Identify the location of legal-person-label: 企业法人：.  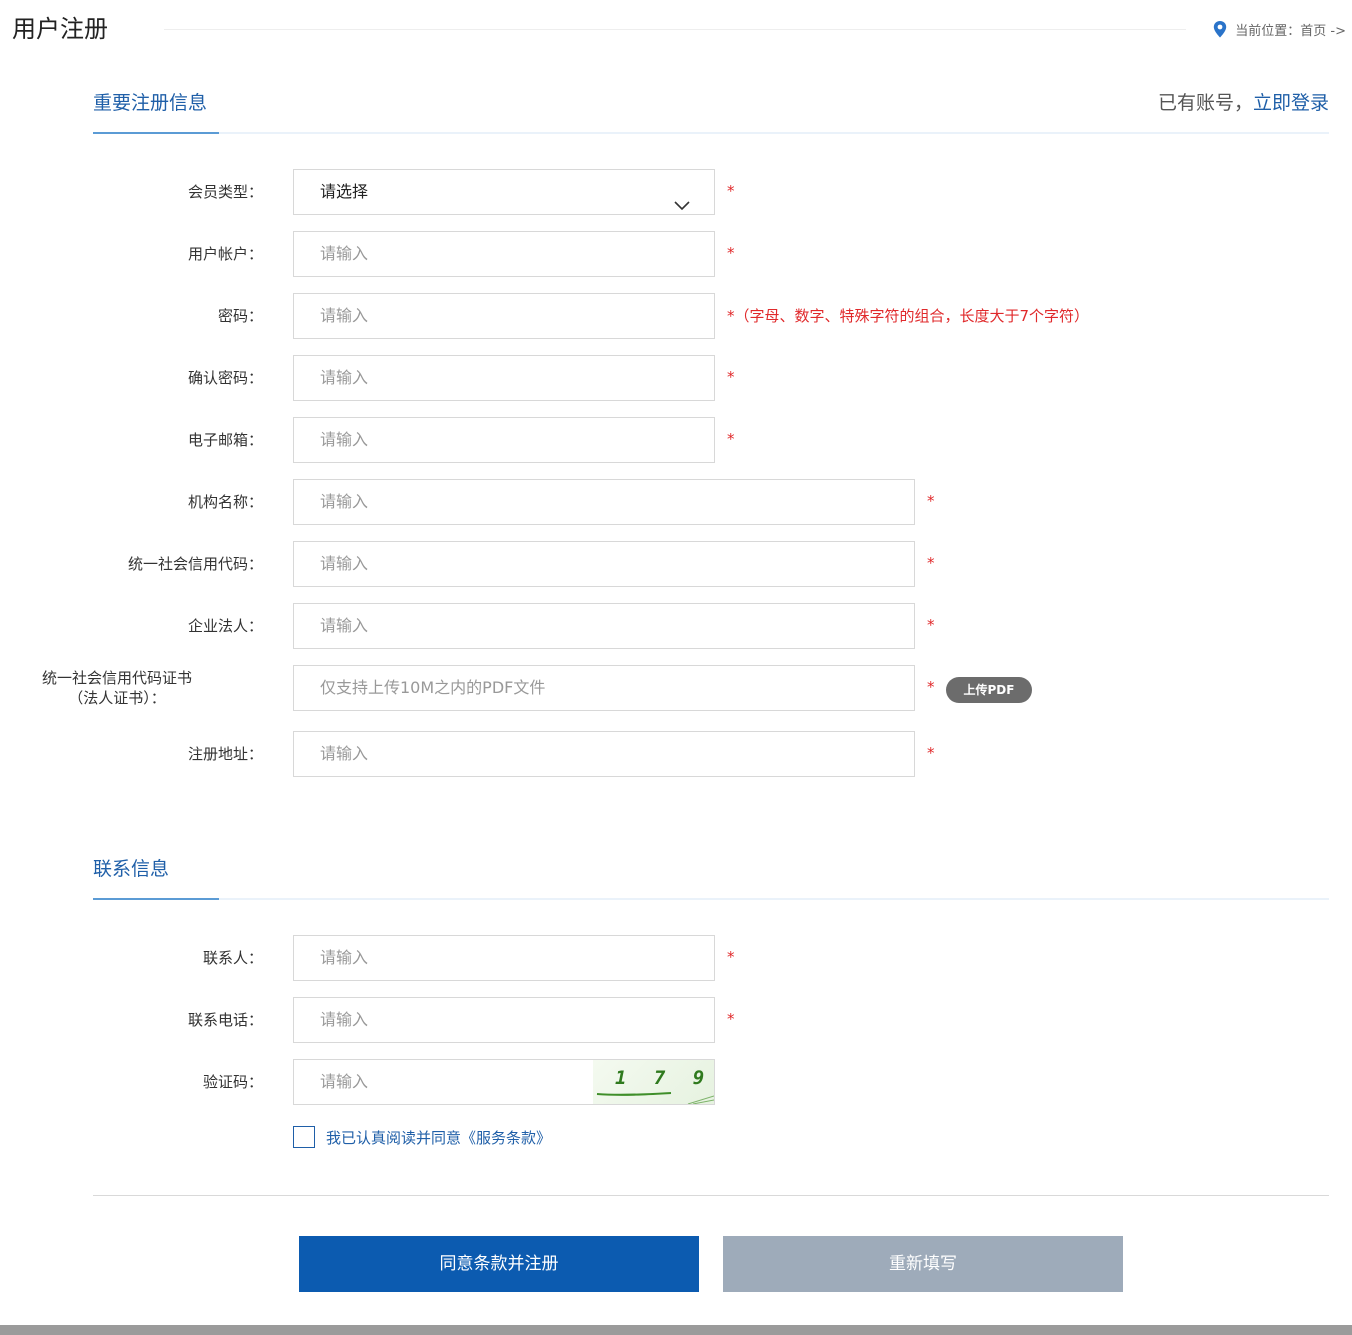
(225, 626).